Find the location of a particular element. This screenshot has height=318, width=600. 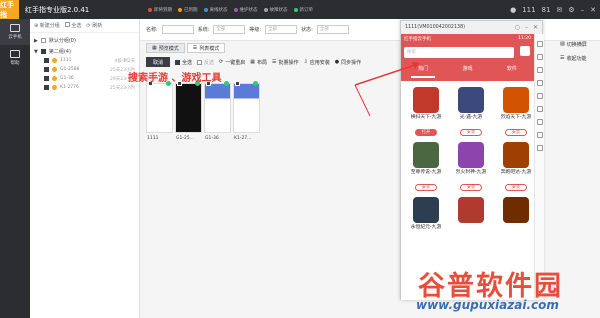

layout-button: ▦ 布局 is located at coordinates (258, 62).